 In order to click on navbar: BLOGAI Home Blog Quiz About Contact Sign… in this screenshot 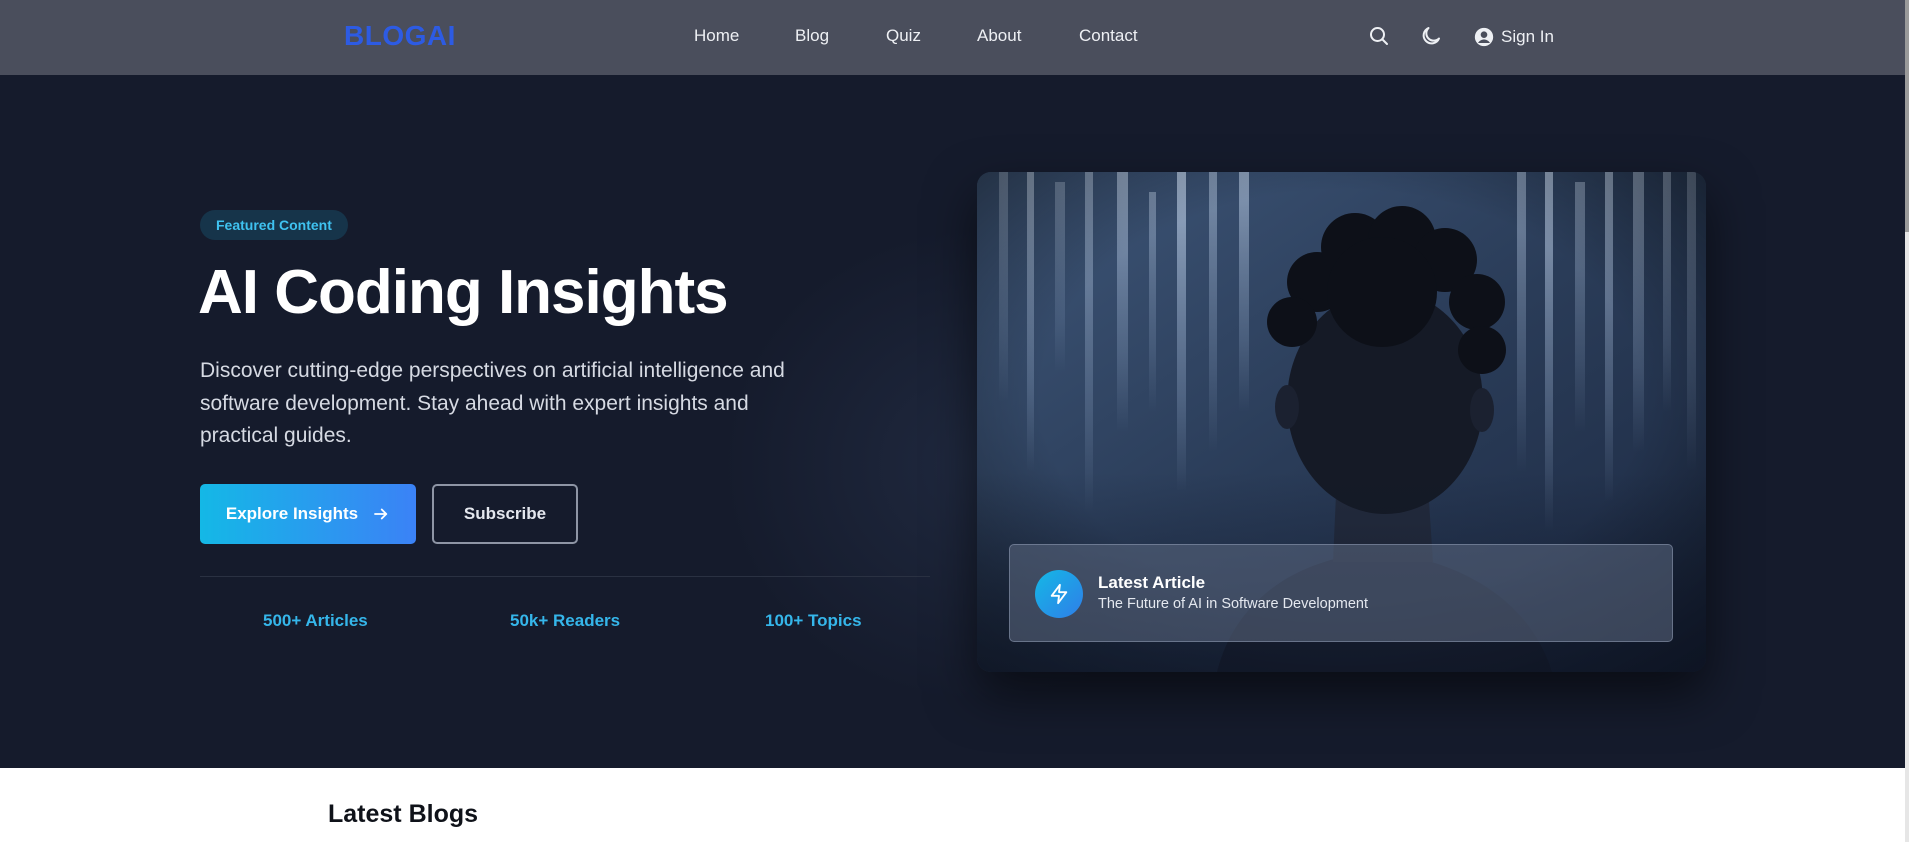, I will do `click(952, 37)`.